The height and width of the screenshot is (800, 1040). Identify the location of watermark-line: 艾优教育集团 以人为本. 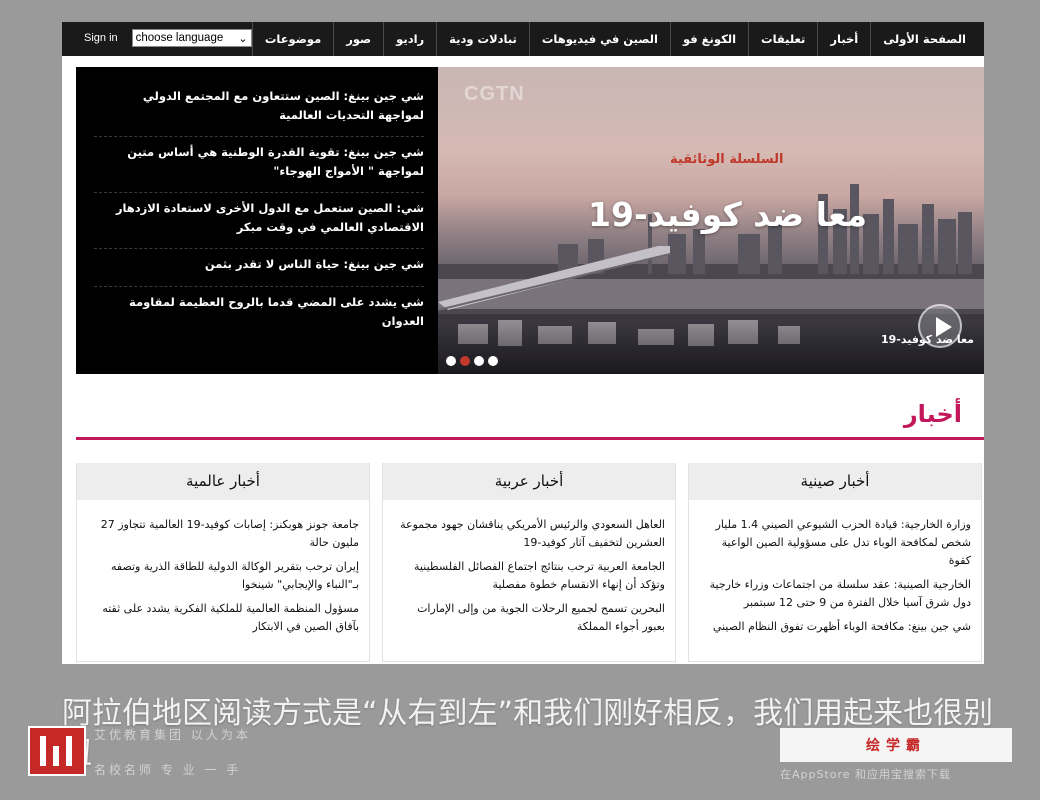
(172, 735).